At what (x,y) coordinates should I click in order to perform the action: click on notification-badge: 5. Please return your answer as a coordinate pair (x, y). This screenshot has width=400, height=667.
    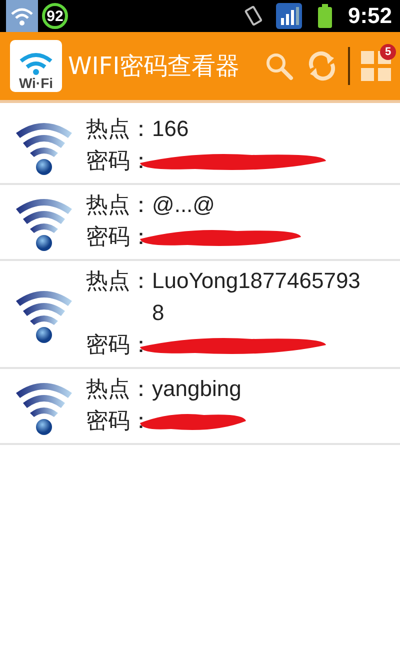
    Looking at the image, I should click on (388, 52).